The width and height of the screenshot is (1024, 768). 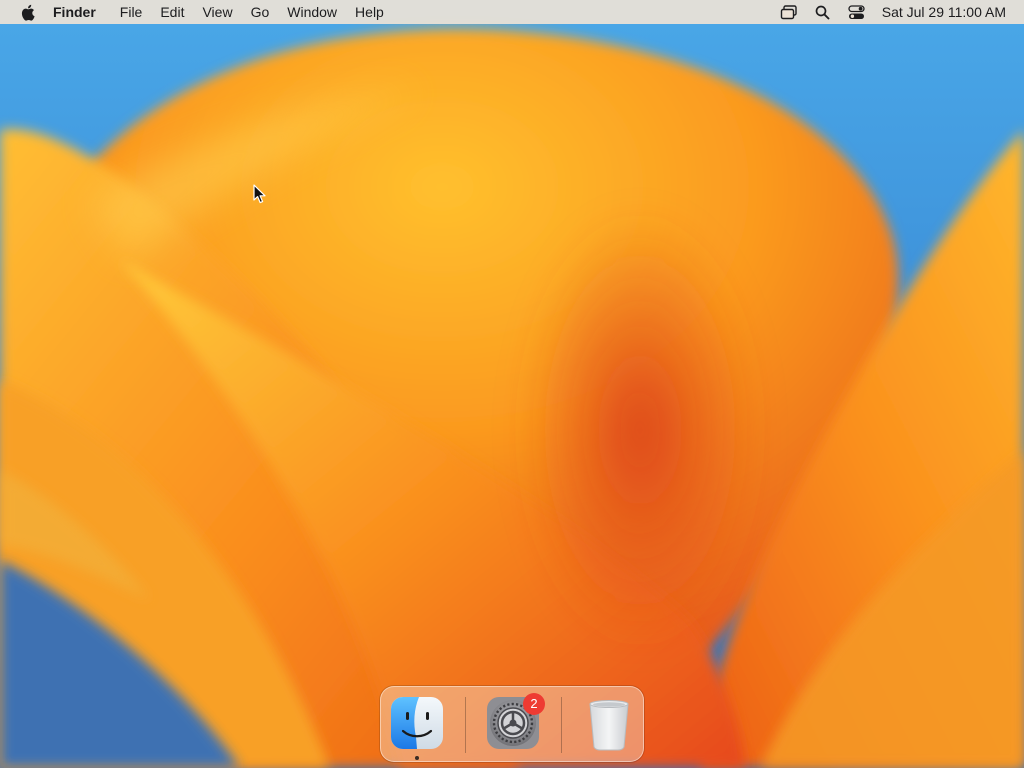 What do you see at coordinates (417, 758) in the screenshot?
I see `finder-running-indicator` at bounding box center [417, 758].